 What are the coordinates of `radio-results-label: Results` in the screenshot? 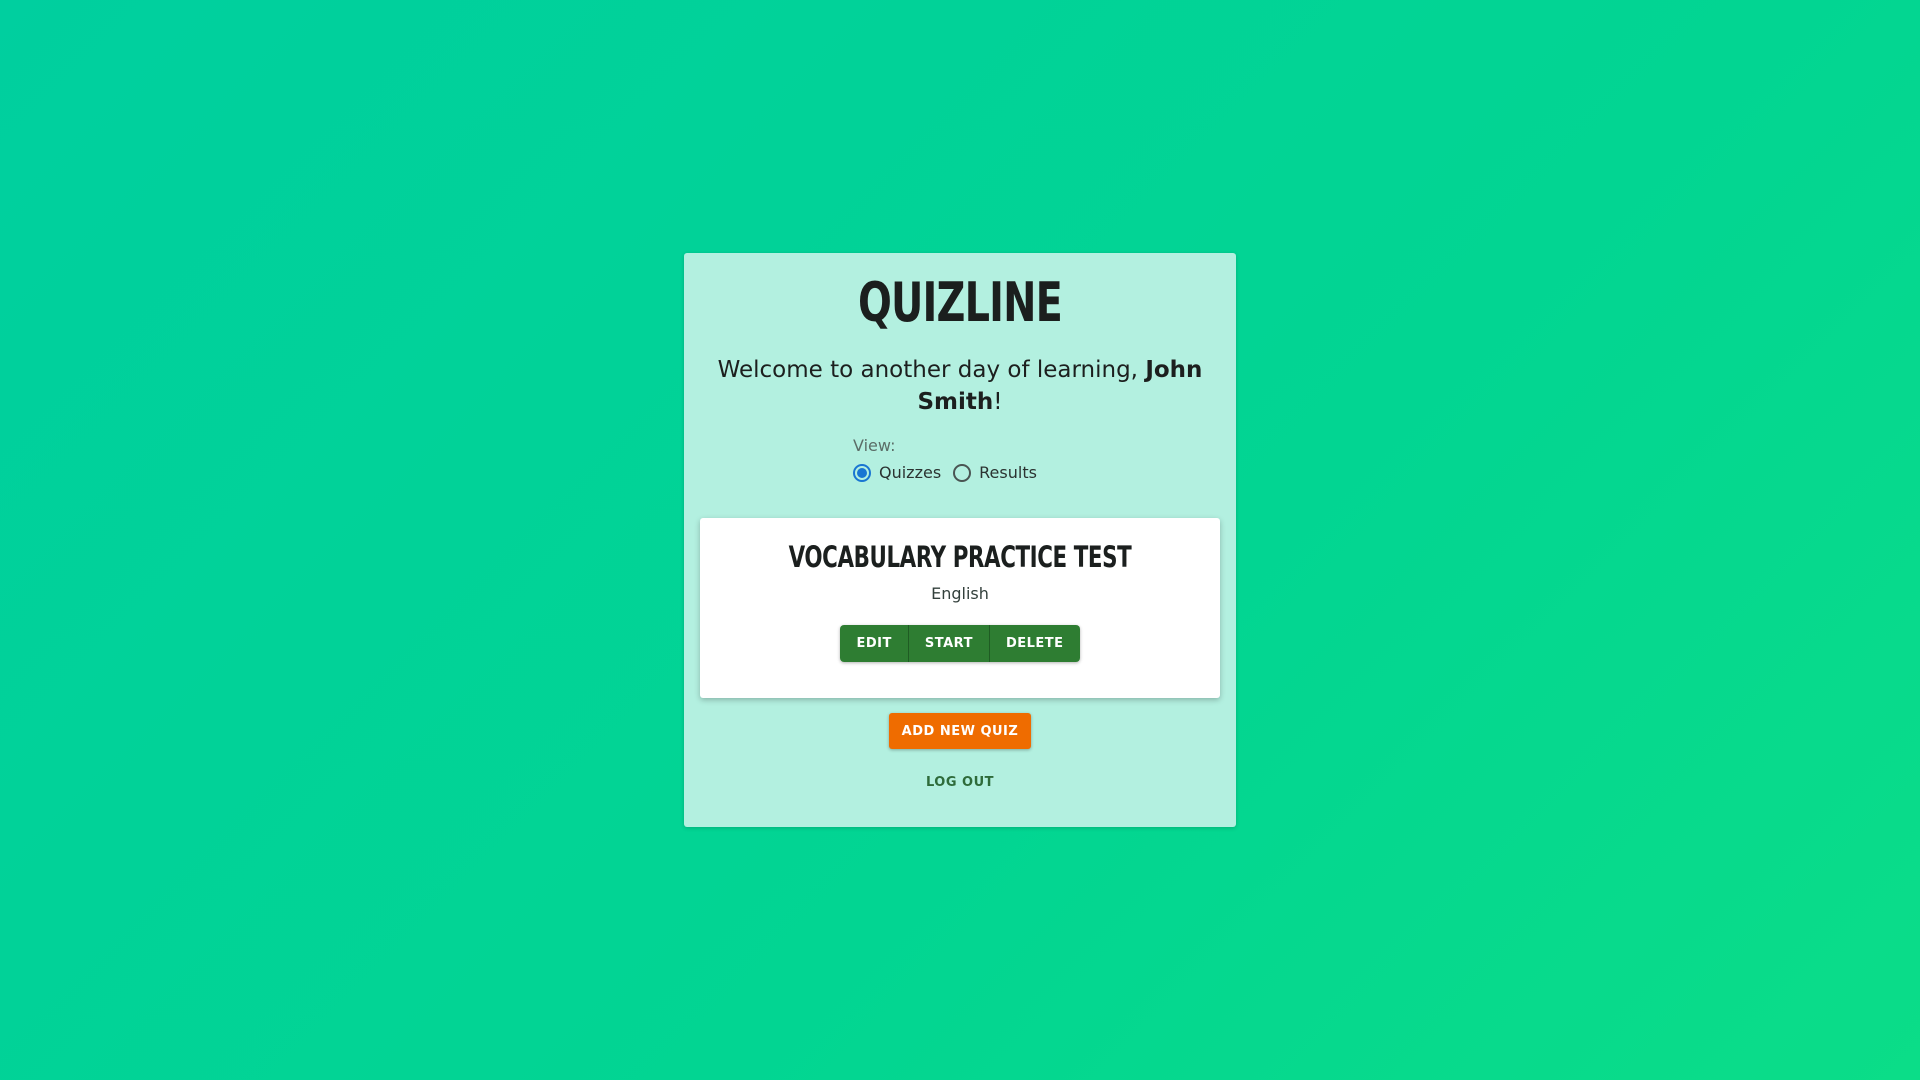 It's located at (1008, 472).